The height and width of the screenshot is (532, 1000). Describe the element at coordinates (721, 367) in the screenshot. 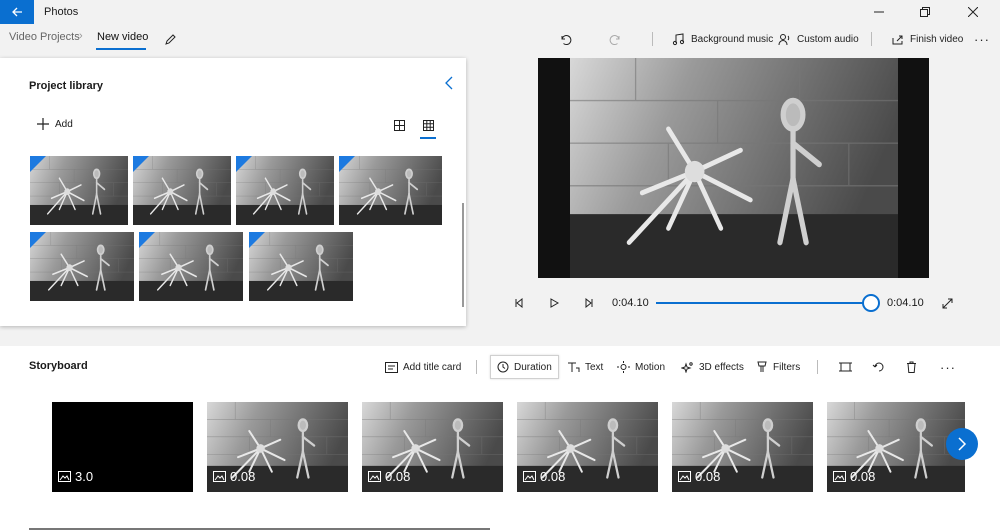

I see `3d-effects-label: 3D effects` at that location.